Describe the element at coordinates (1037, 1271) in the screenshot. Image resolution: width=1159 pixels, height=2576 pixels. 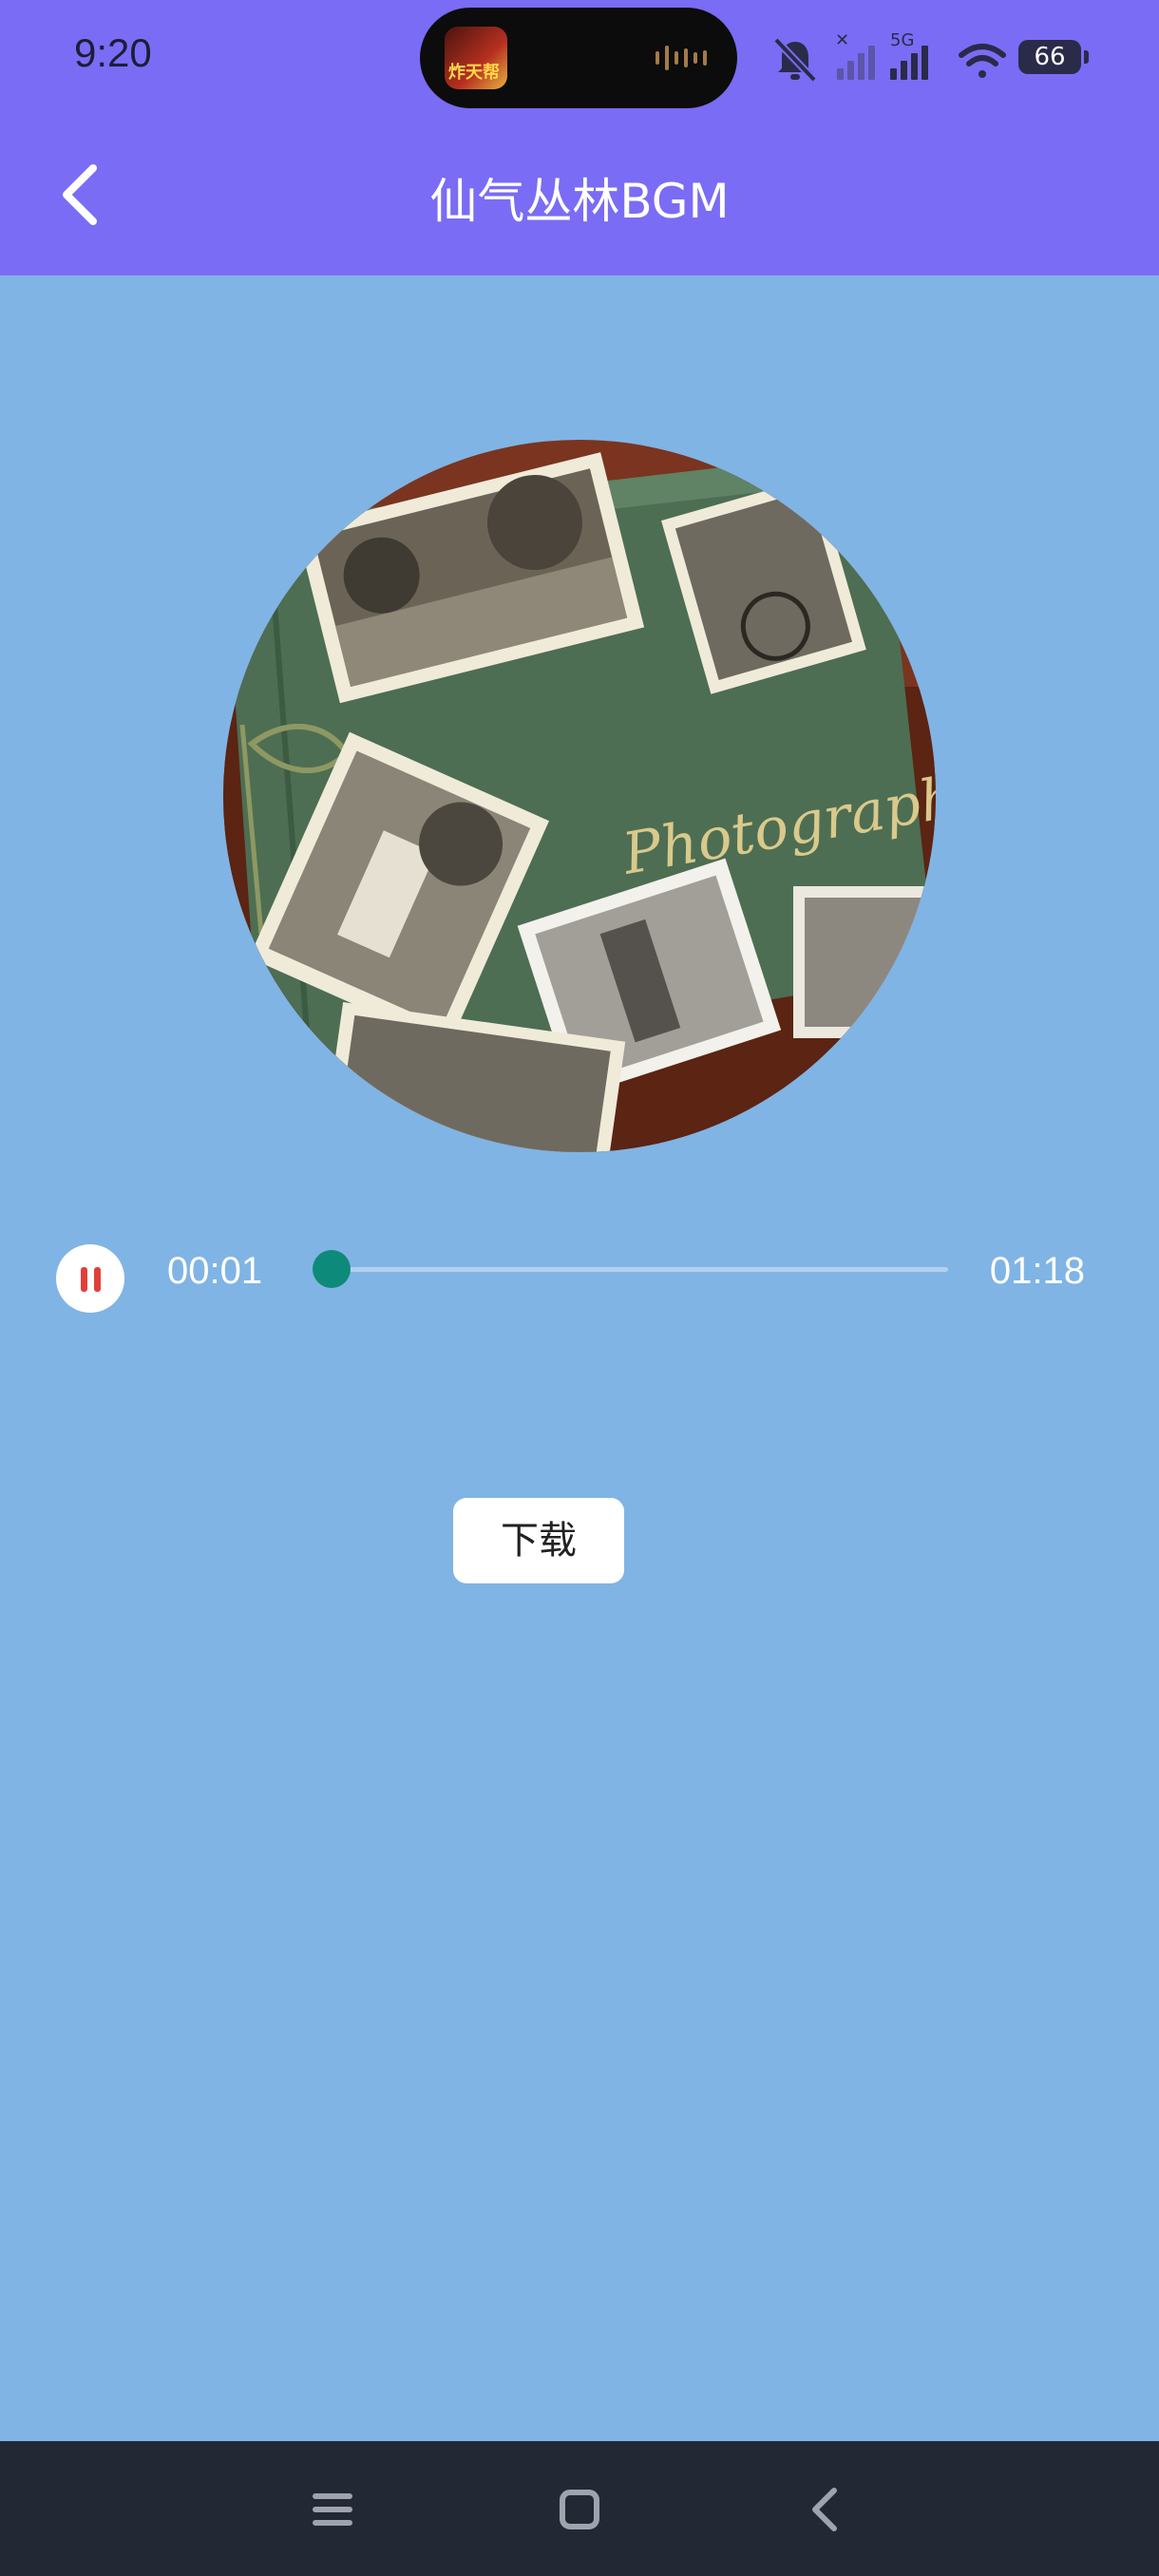
I see `total-time: 01:18` at that location.